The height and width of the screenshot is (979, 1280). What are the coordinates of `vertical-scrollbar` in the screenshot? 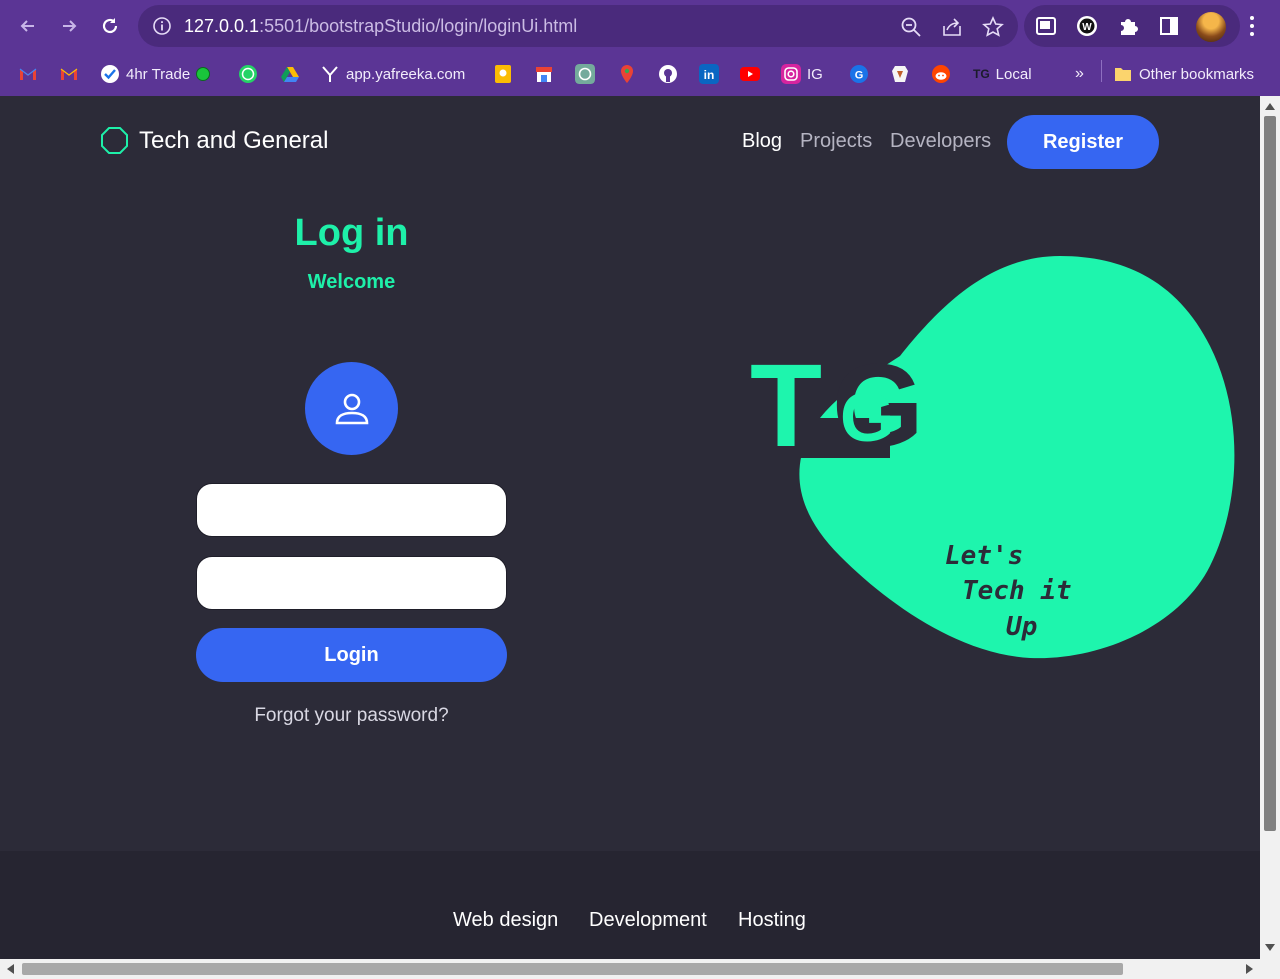 It's located at (1270, 527).